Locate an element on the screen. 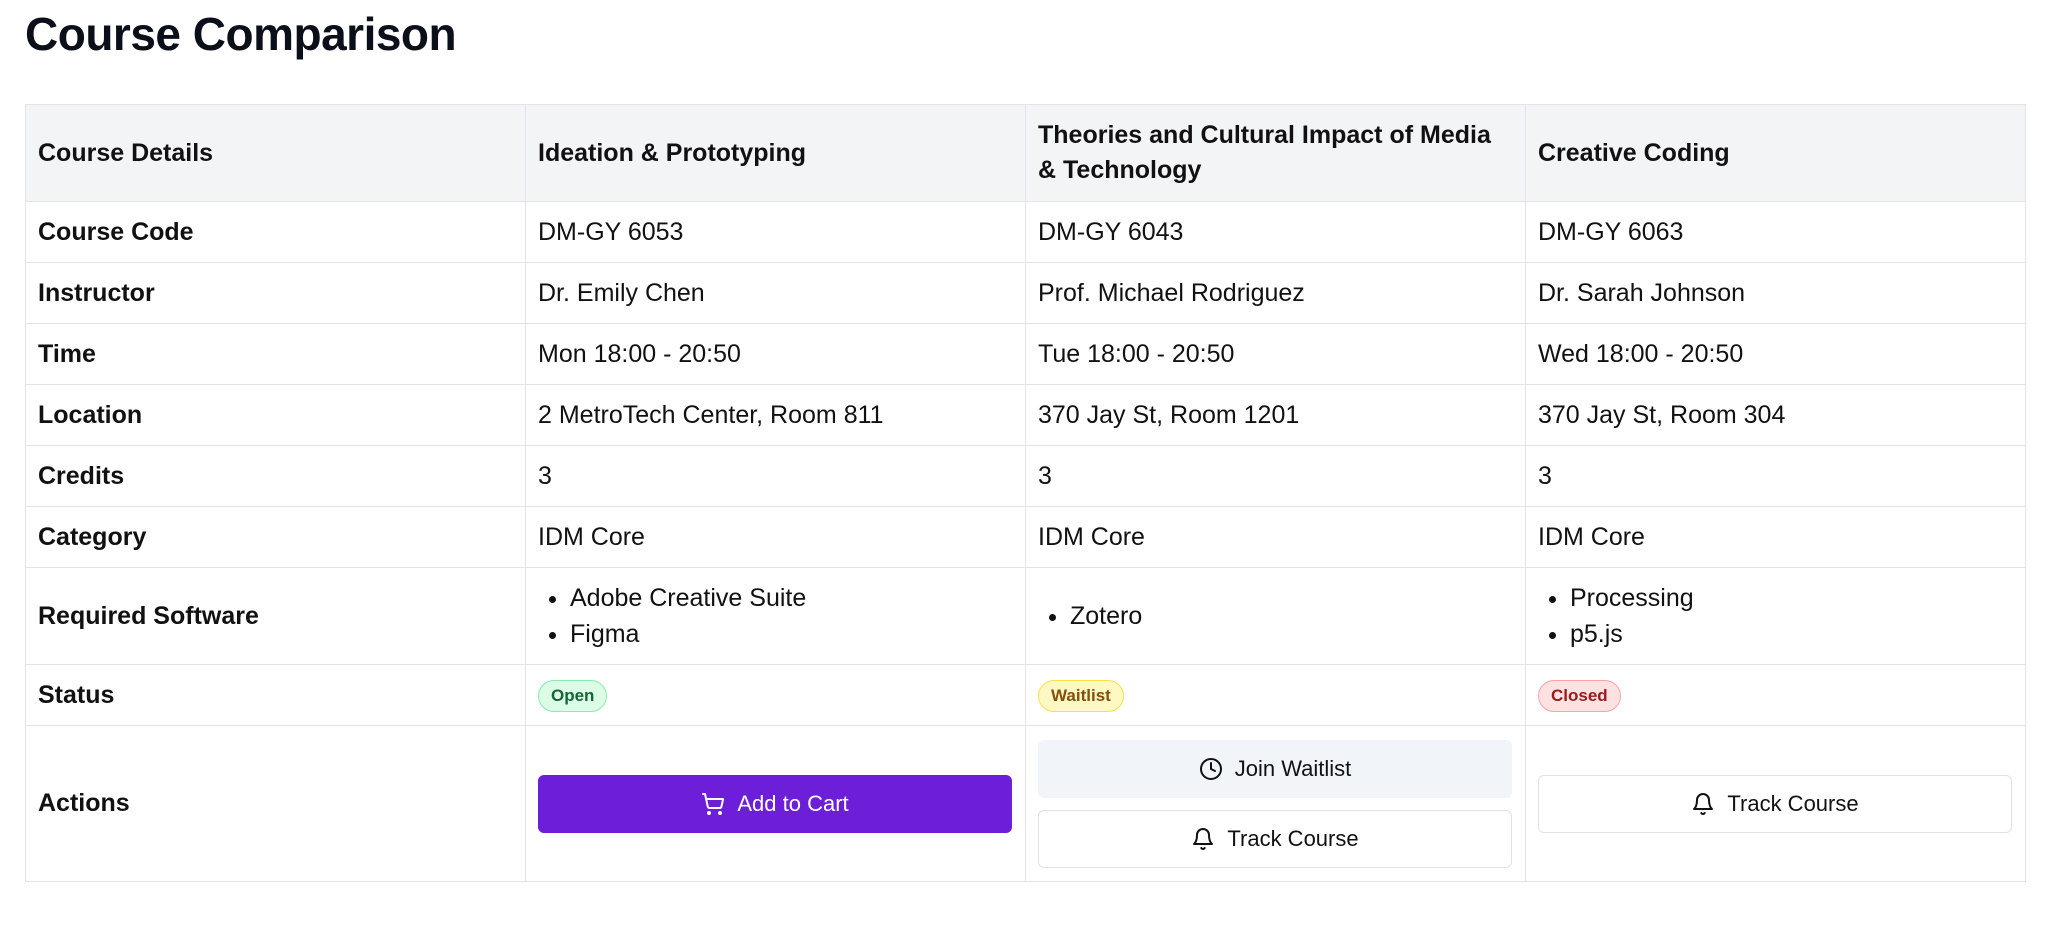 This screenshot has height=926, width=2048. actions-cell: Track Course is located at coordinates (1775, 803).